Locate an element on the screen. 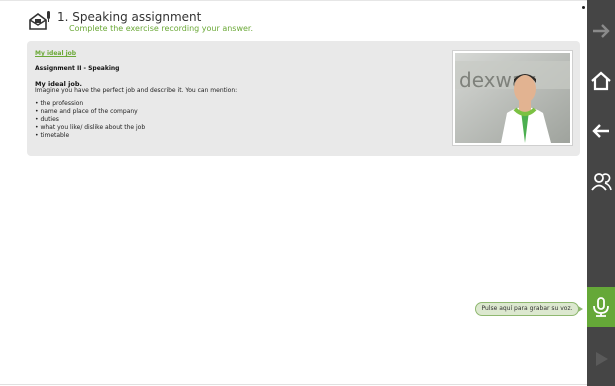 Image resolution: width=615 pixels, height=386 pixels. record-button is located at coordinates (601, 307).